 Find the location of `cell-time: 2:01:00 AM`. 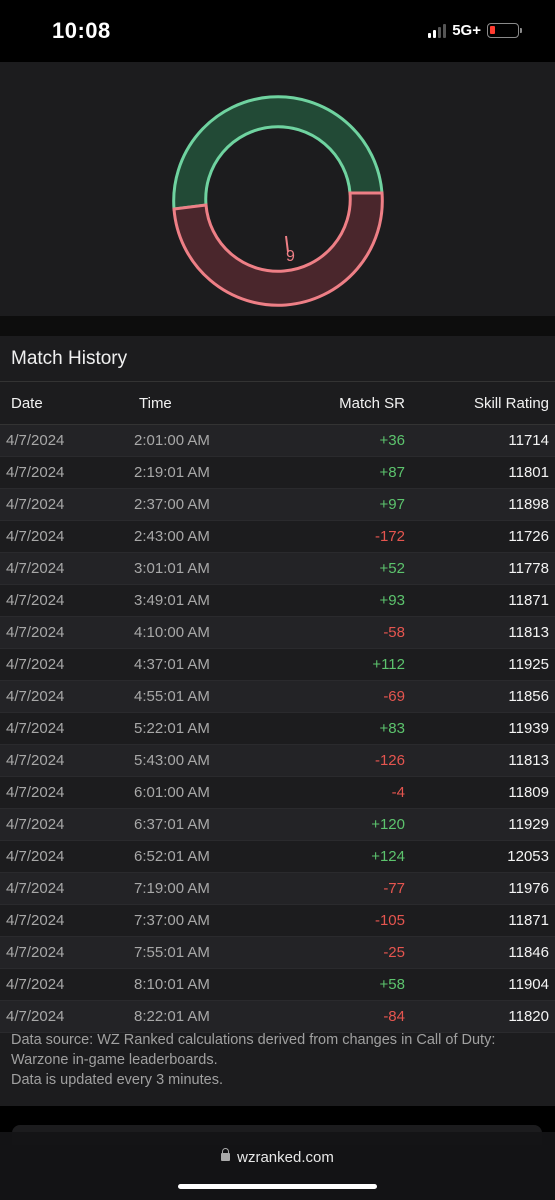

cell-time: 2:01:00 AM is located at coordinates (172, 440).